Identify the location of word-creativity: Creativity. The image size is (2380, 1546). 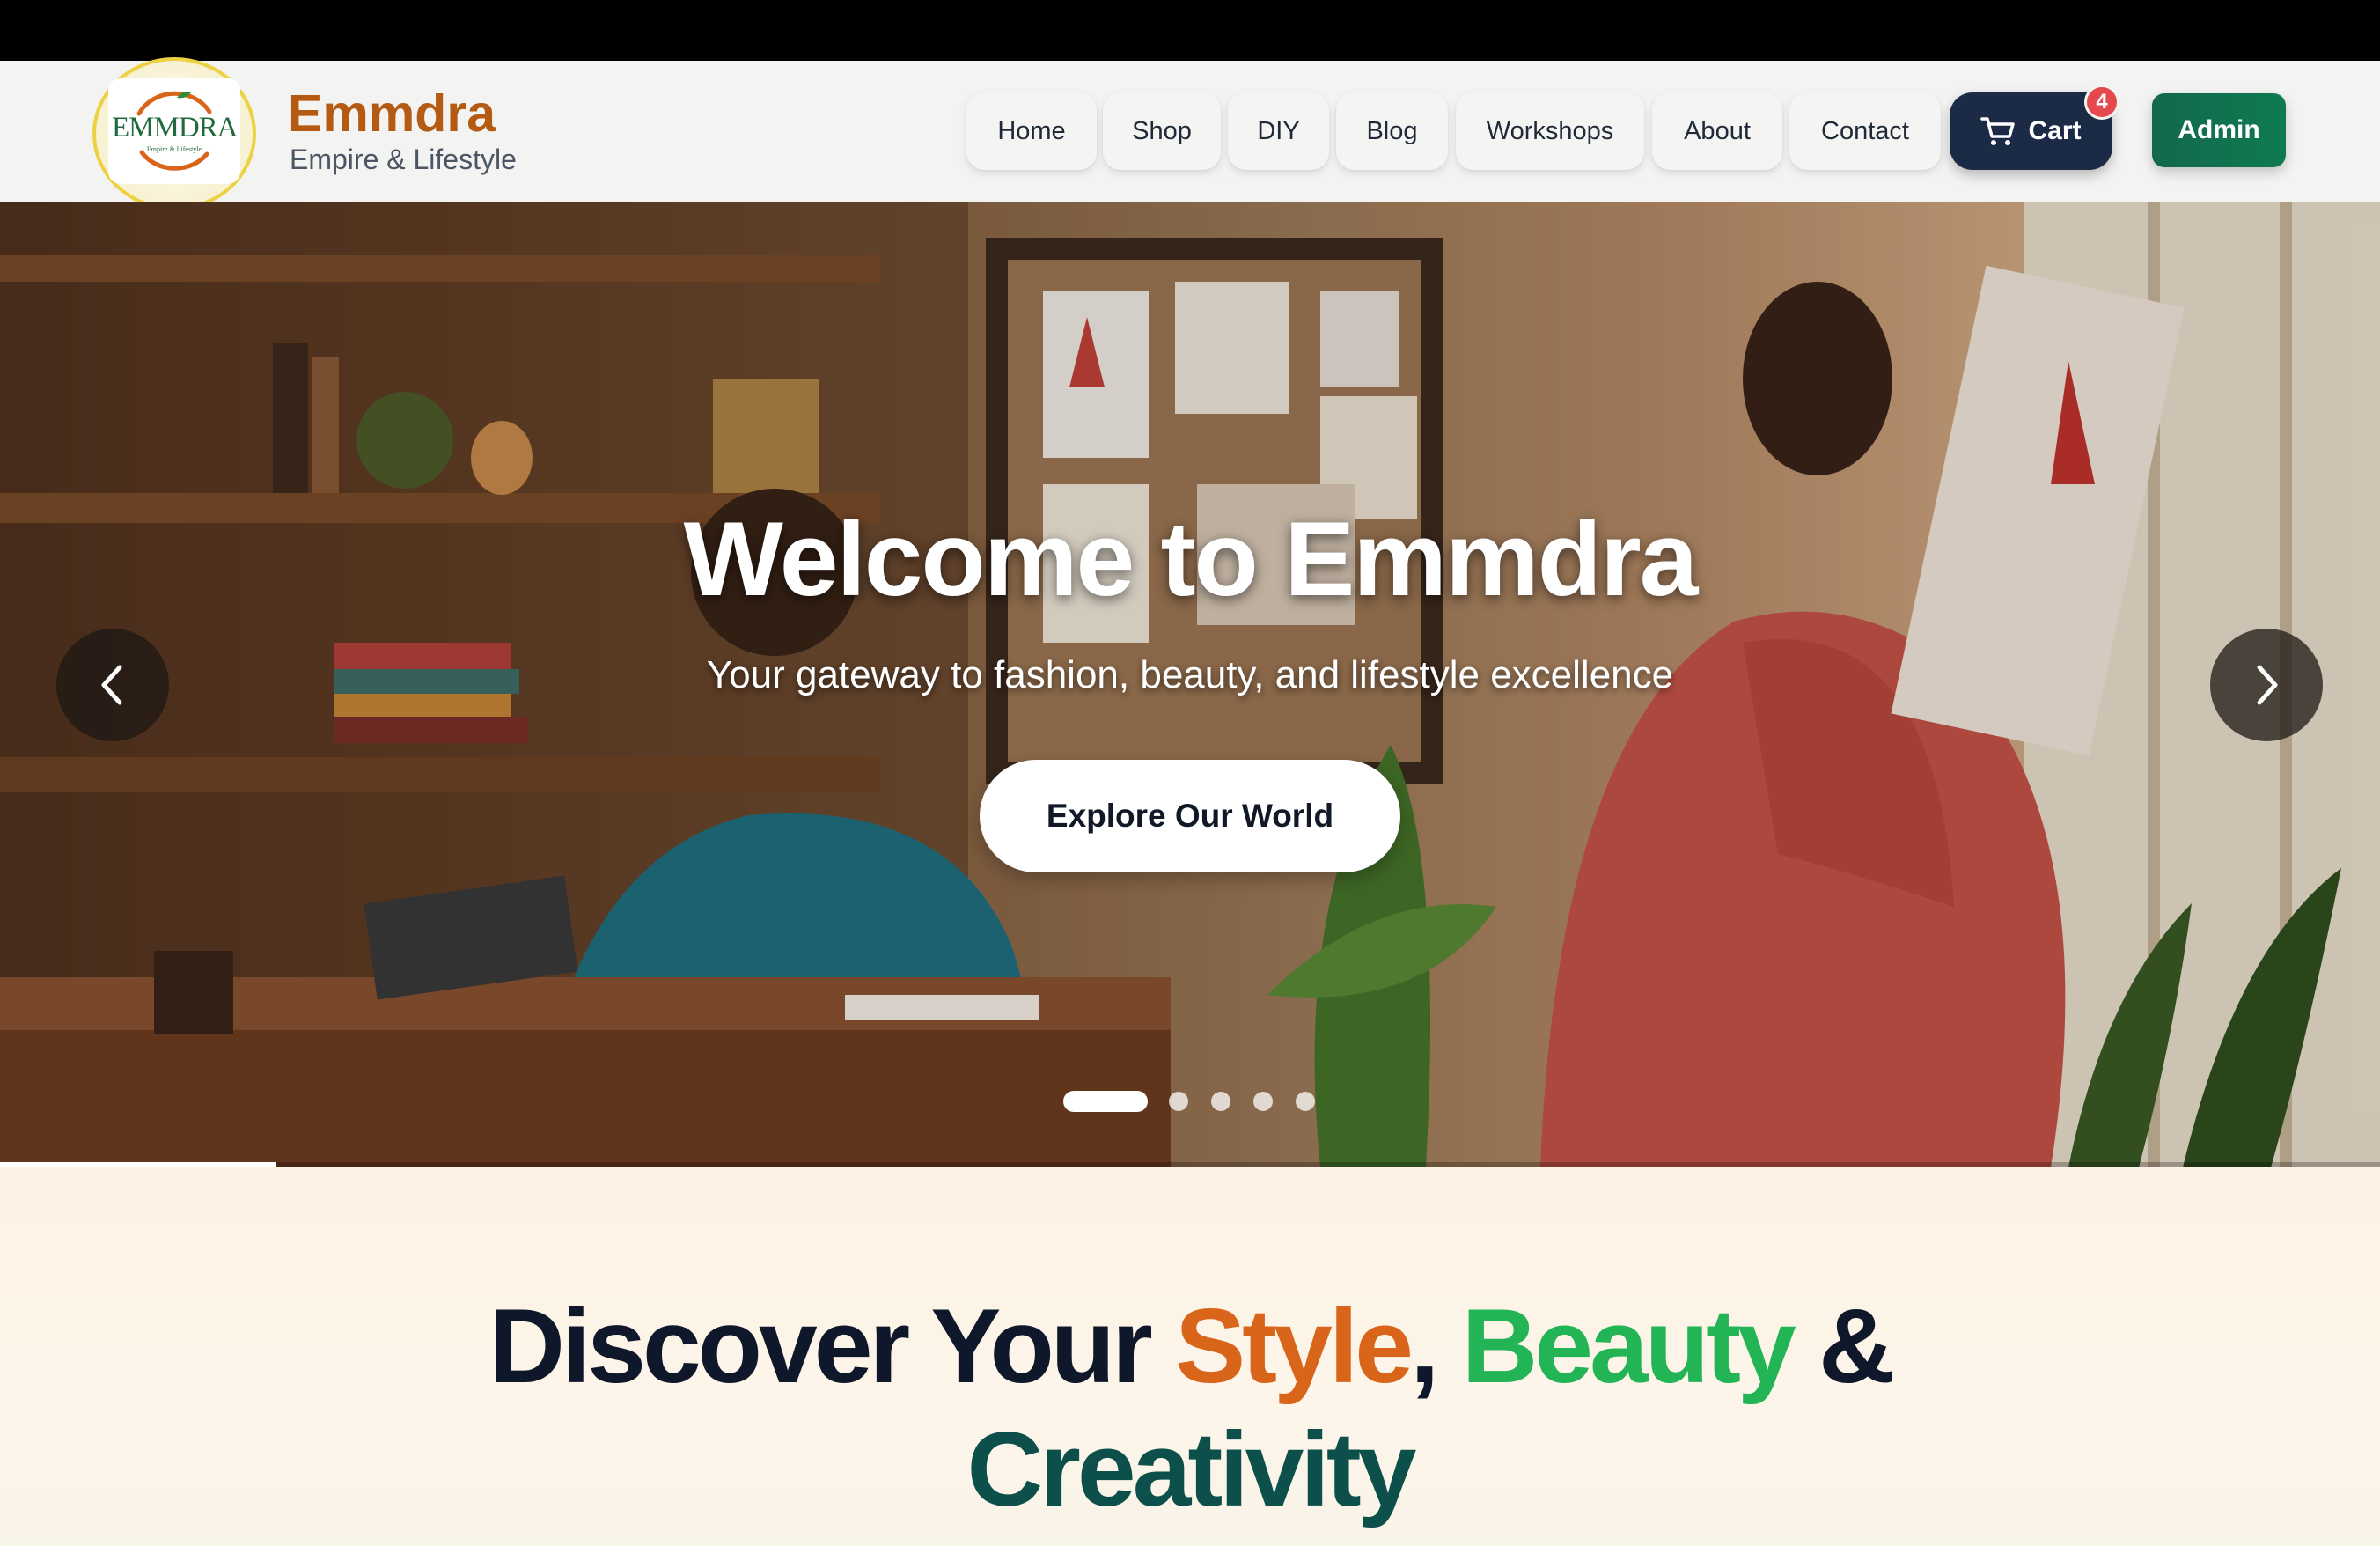
(1191, 1469).